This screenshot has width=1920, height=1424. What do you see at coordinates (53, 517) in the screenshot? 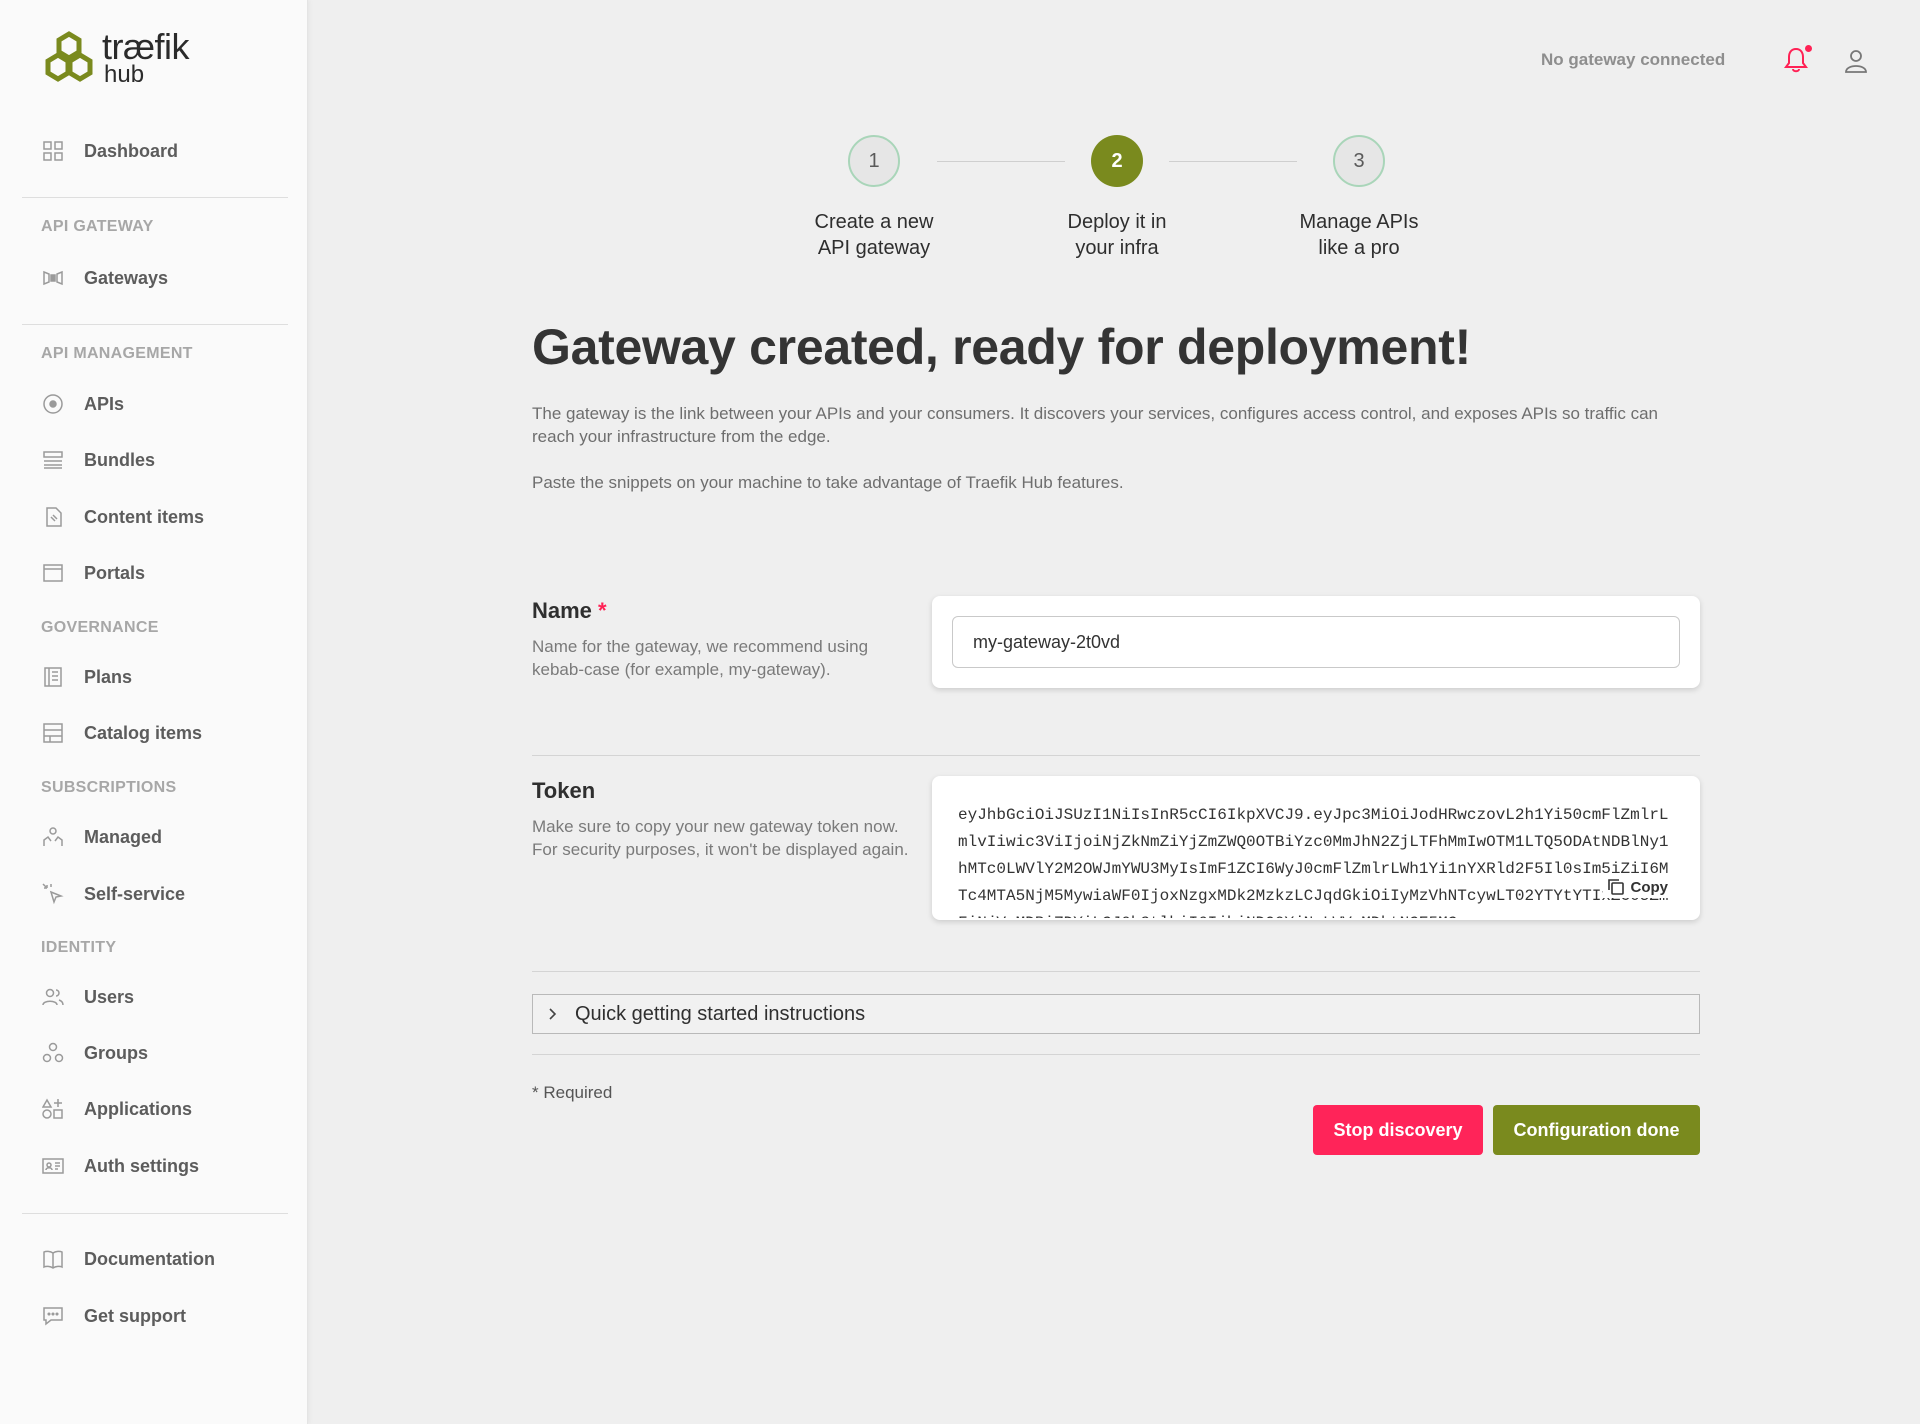
I see `document-icon` at bounding box center [53, 517].